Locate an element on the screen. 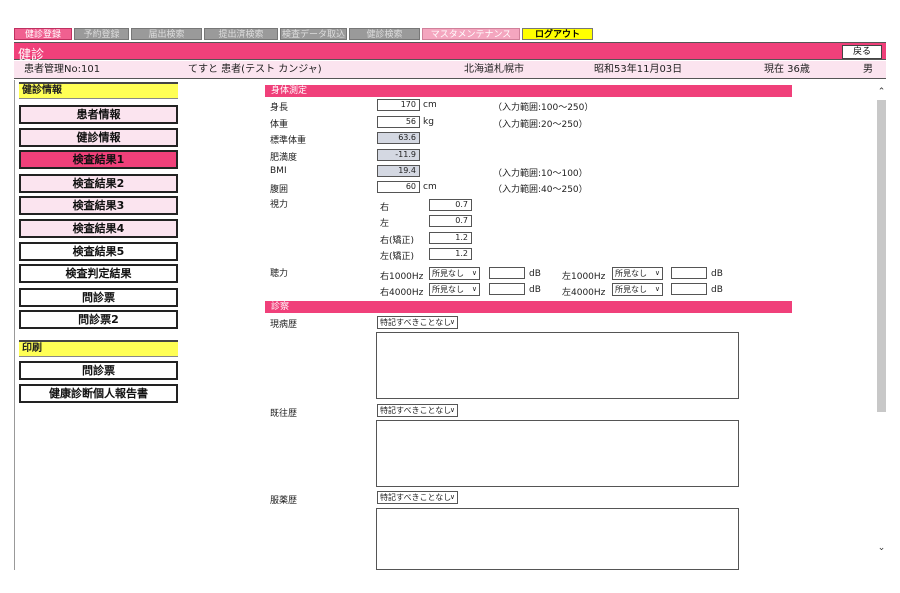  vision-left-corrected-label: 左(矯正) is located at coordinates (397, 257).